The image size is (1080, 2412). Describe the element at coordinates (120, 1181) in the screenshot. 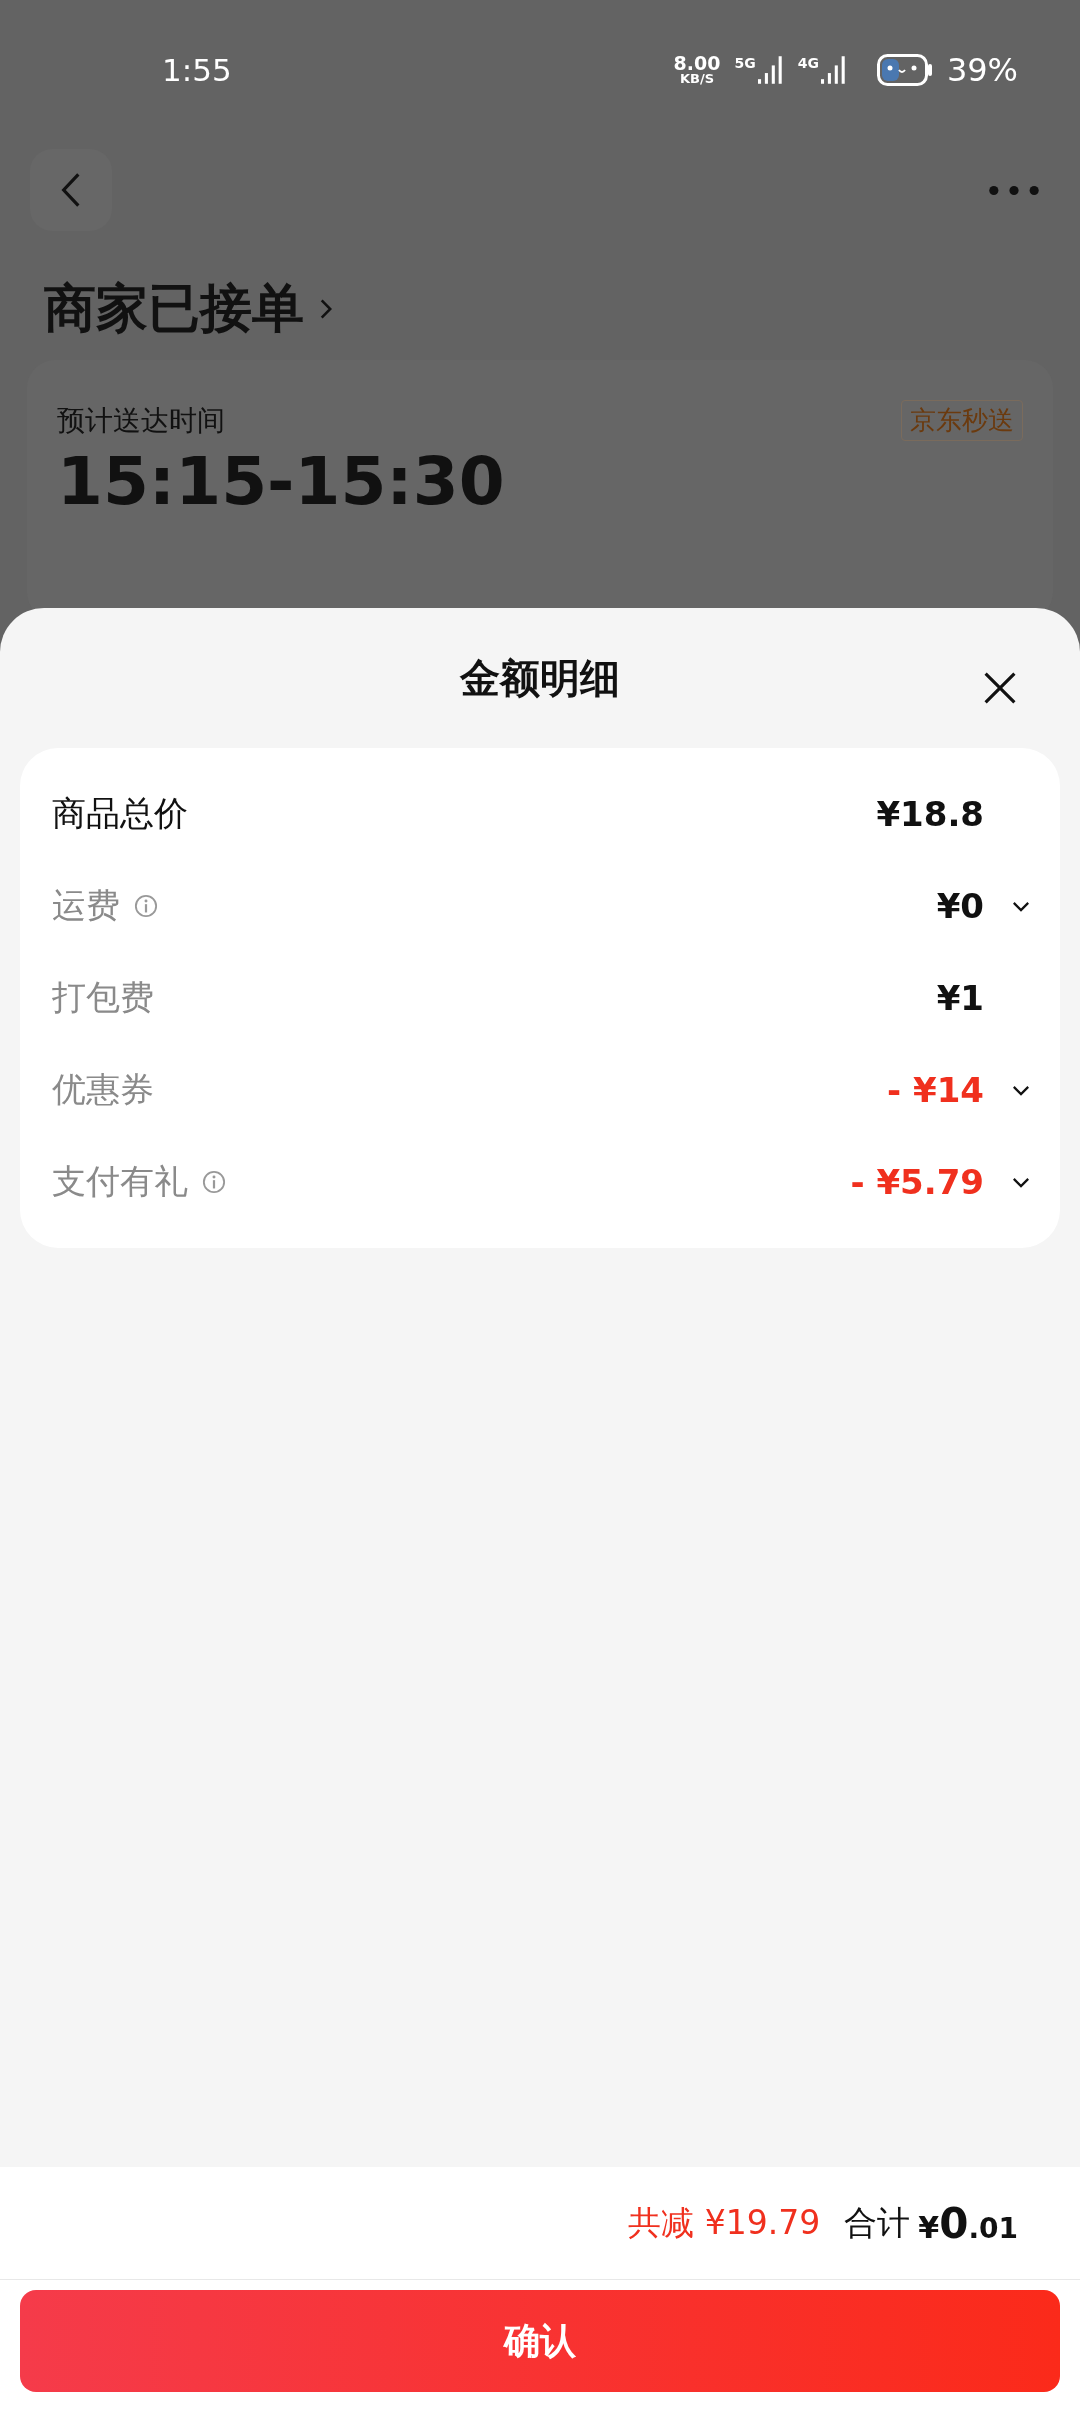

I see `fee-label: 支付有礼` at that location.